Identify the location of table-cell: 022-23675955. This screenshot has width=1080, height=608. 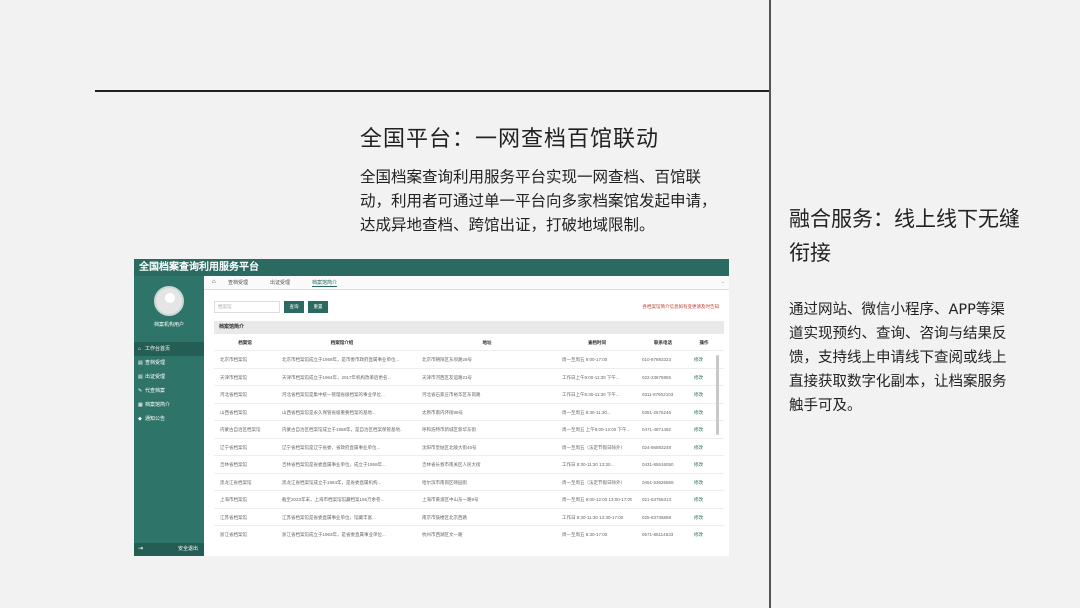
(657, 377).